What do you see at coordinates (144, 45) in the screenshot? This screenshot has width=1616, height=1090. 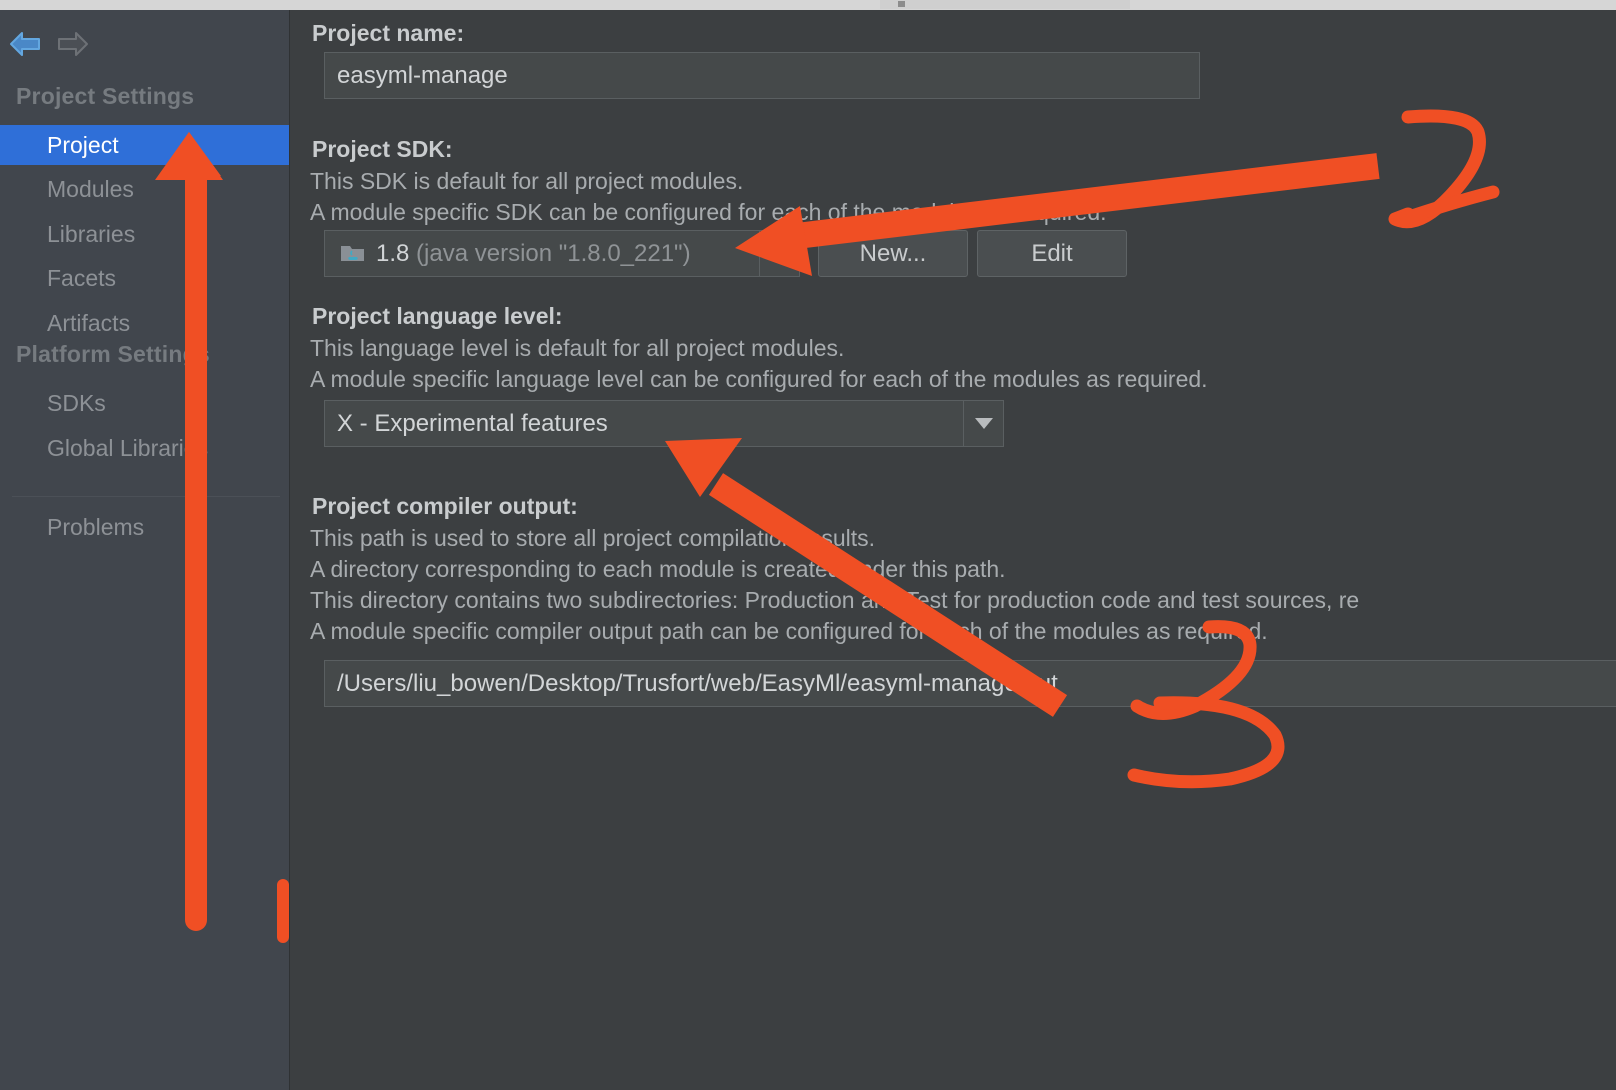 I see `sidebar-nav-arrows` at bounding box center [144, 45].